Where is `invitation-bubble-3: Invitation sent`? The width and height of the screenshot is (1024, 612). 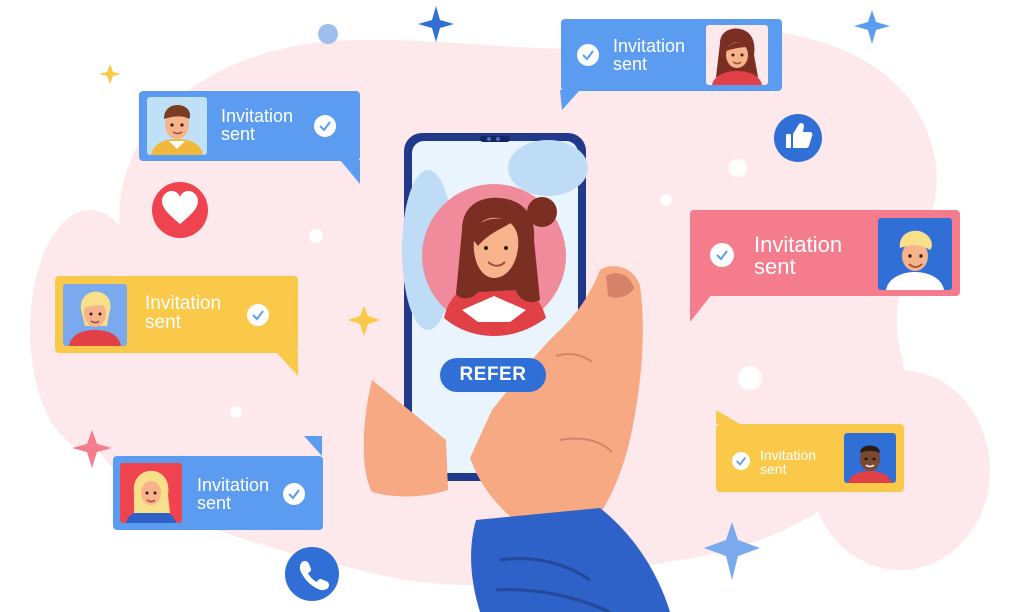 invitation-bubble-3: Invitation sent is located at coordinates (176, 314).